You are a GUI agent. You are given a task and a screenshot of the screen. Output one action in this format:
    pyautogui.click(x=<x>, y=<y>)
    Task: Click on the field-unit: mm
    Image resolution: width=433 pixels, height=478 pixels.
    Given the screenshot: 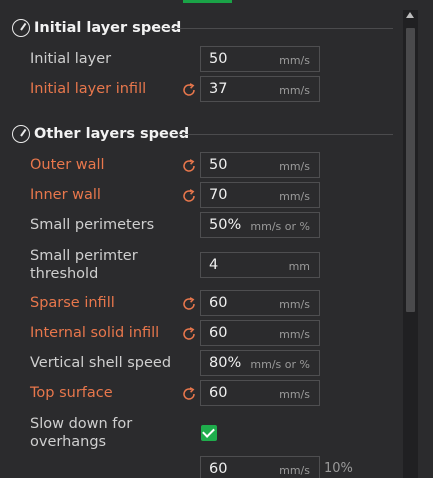 What is the action you would take?
    pyautogui.click(x=299, y=266)
    